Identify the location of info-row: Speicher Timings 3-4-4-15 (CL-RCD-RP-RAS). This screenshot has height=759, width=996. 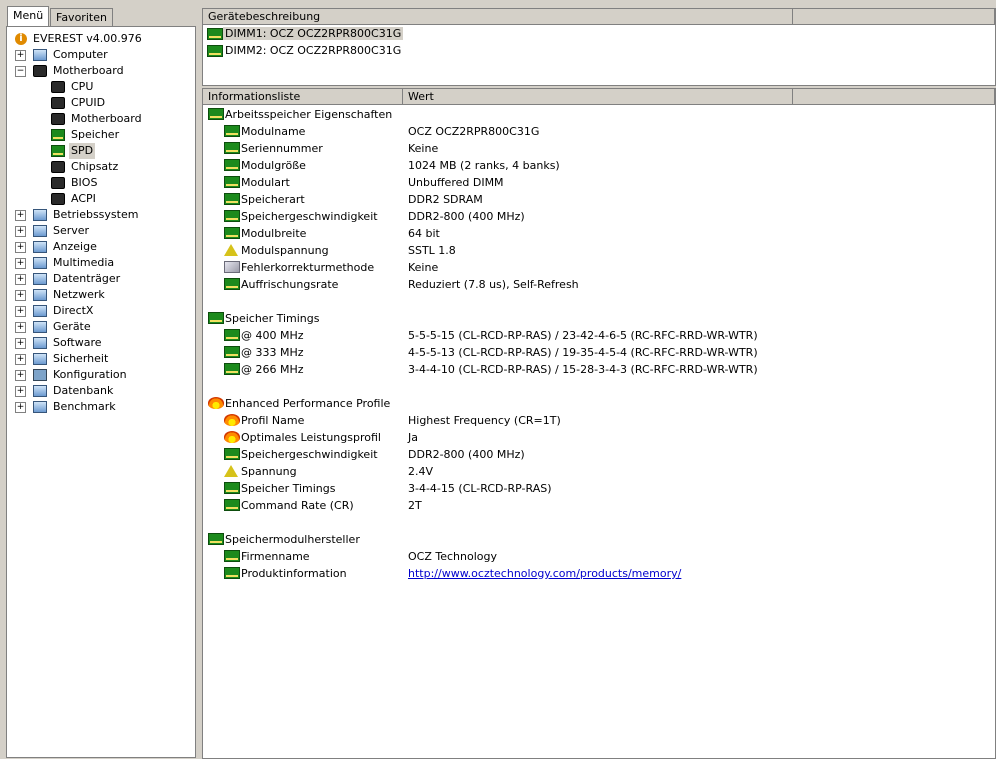
(598, 488).